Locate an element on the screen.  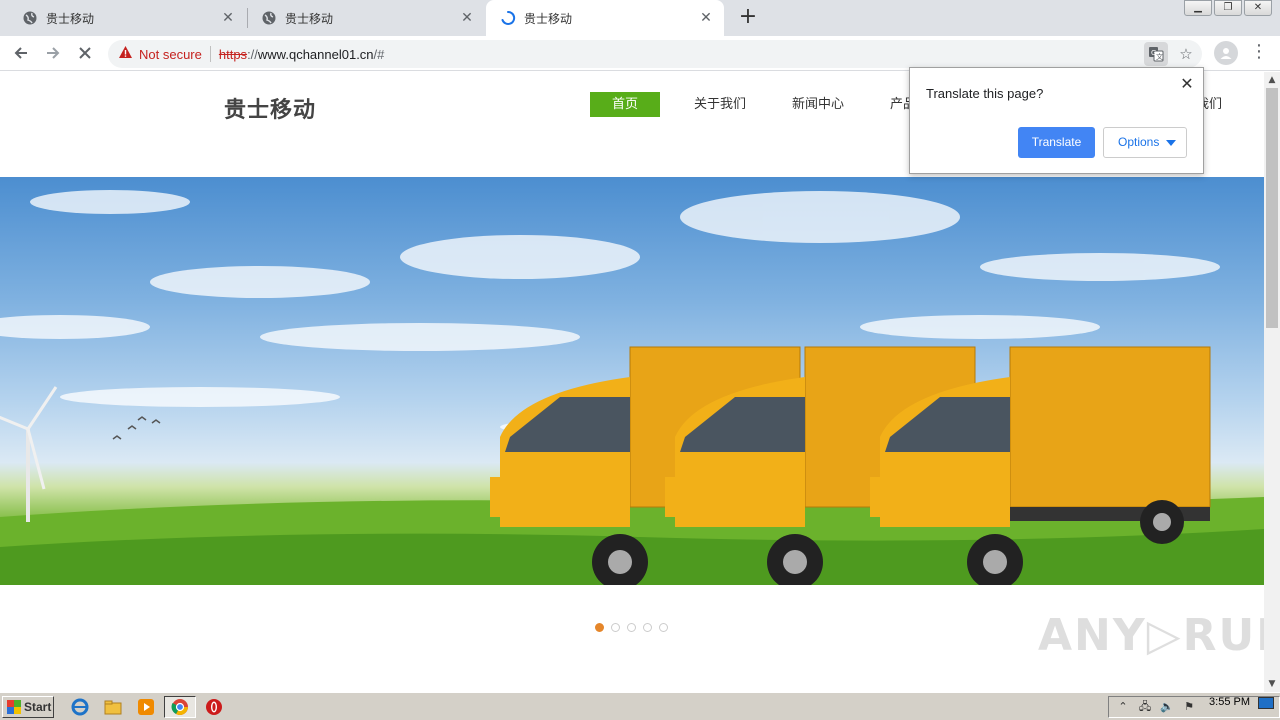
media-player-icon is located at coordinates (146, 707).